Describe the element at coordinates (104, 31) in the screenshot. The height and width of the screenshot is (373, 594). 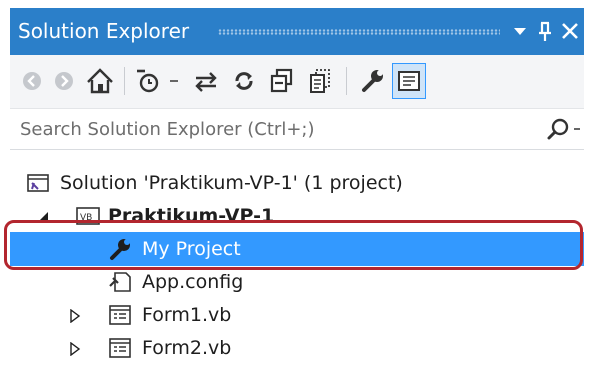
I see `panel-title: Solution Explorer` at that location.